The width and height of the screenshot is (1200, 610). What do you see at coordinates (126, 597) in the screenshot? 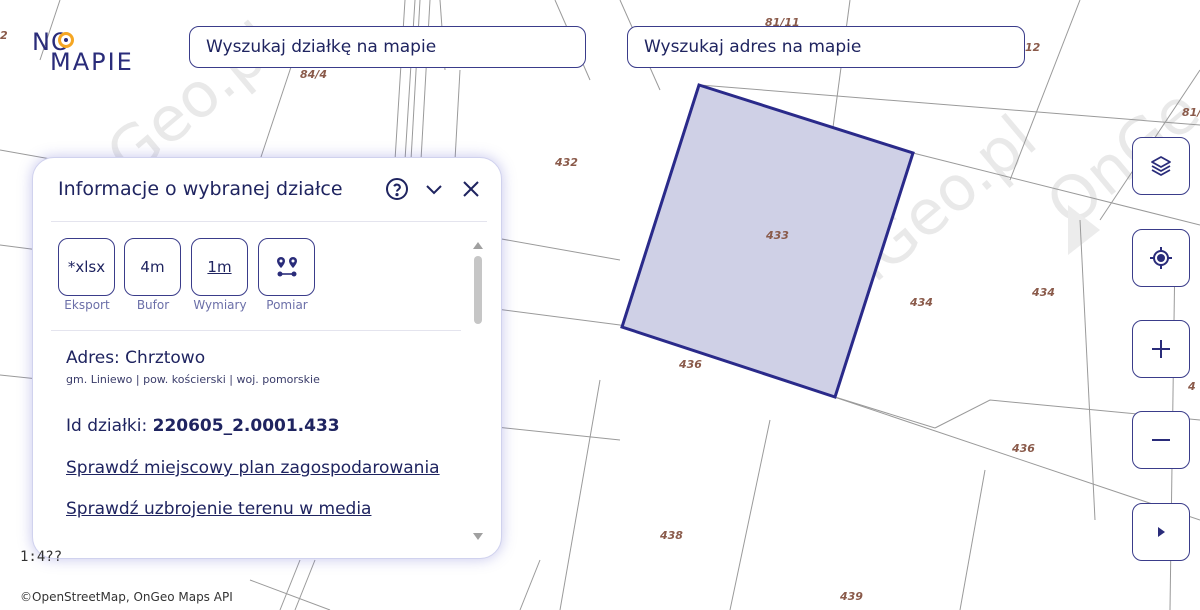
I see `map-attribution: ©OpenStreetMap, OnGeo Maps API` at bounding box center [126, 597].